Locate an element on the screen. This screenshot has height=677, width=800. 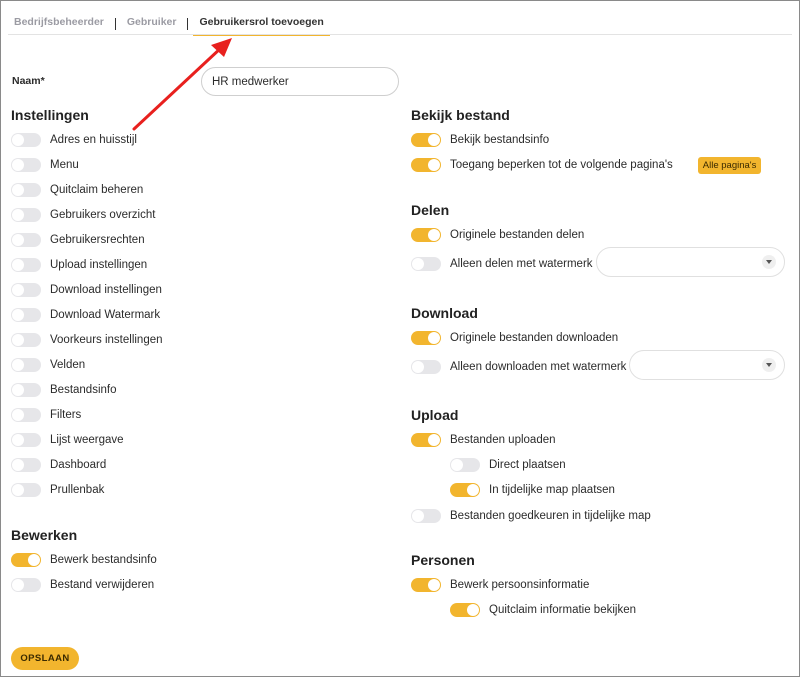
bekijk-bestandsinfo-toggle is located at coordinates (426, 140).